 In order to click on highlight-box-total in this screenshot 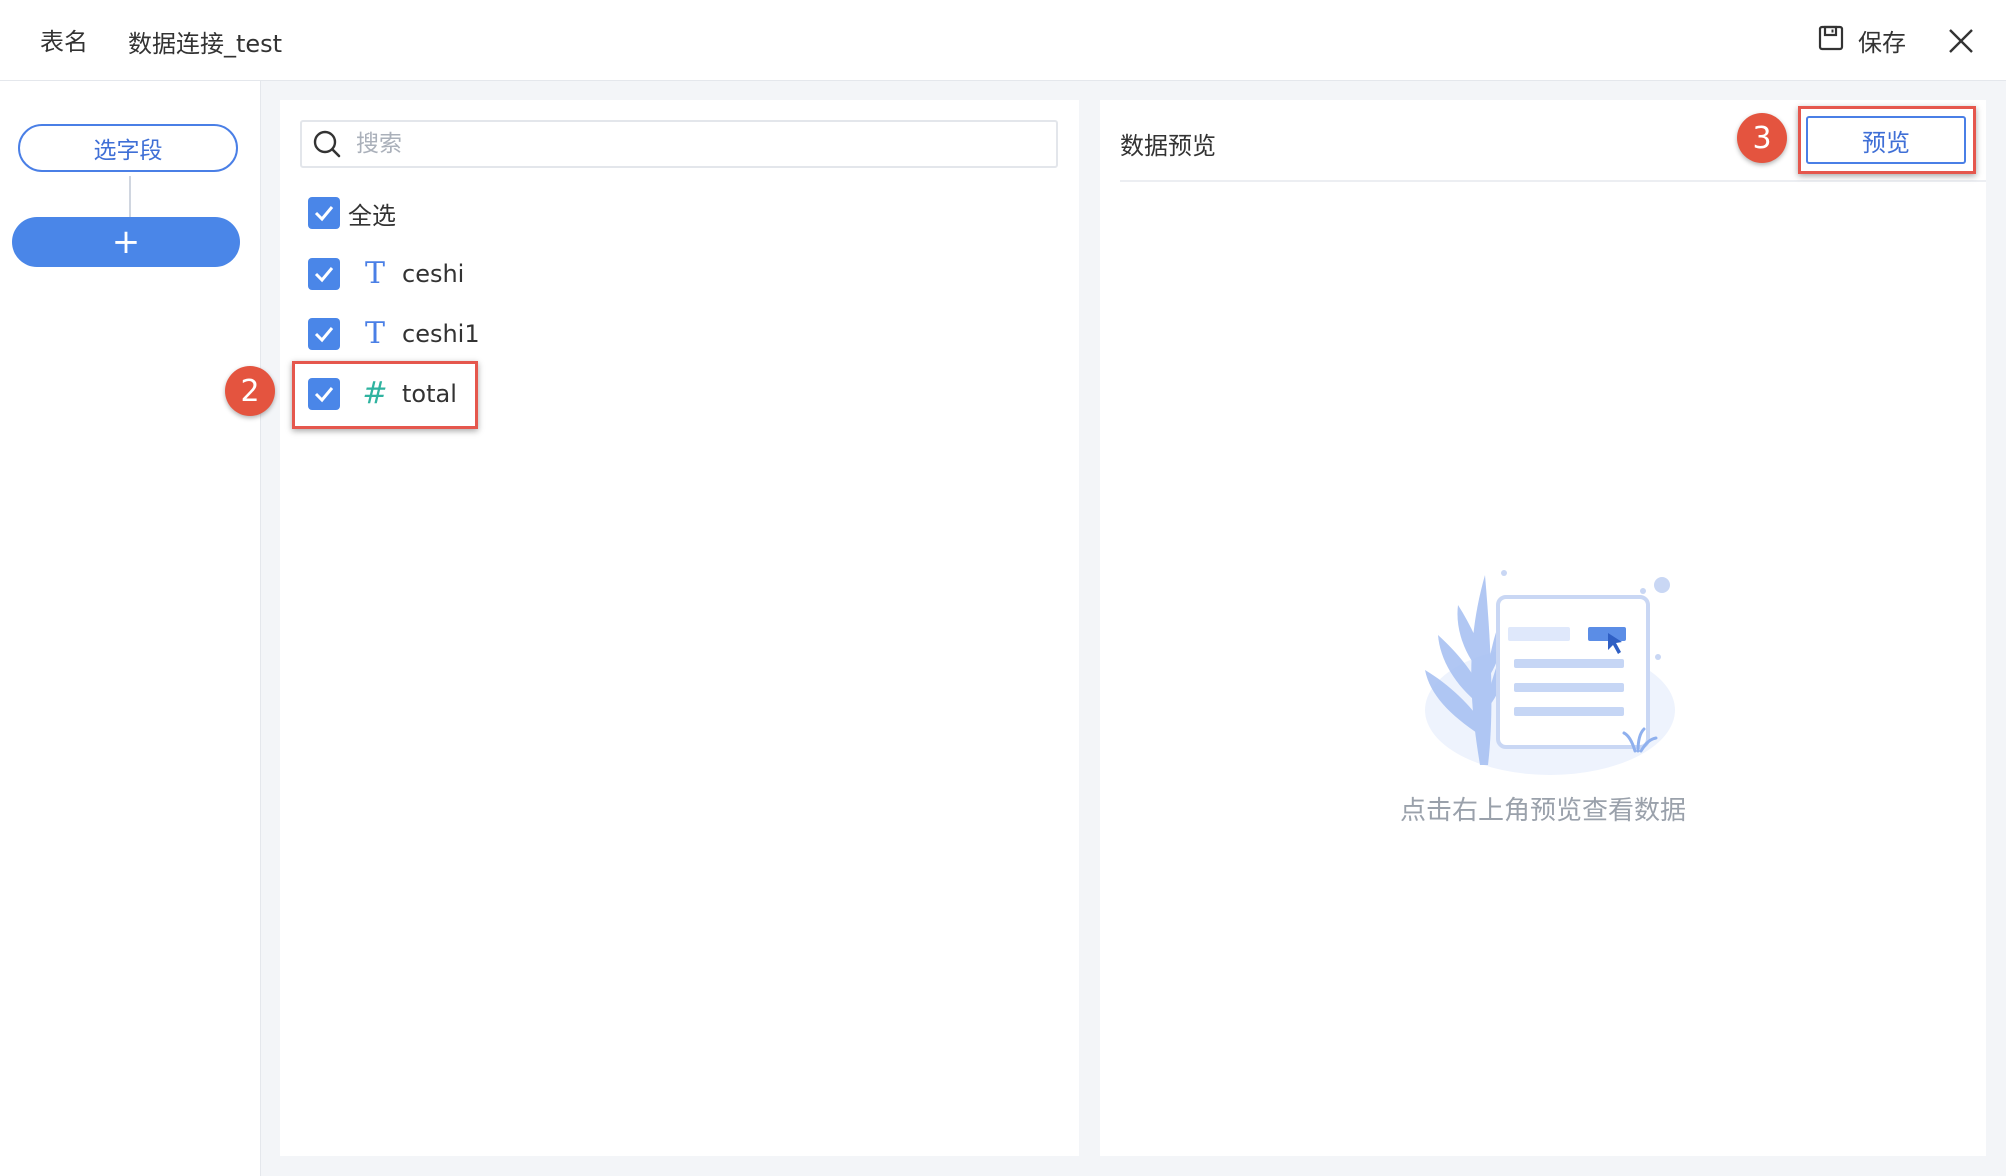, I will do `click(385, 395)`.